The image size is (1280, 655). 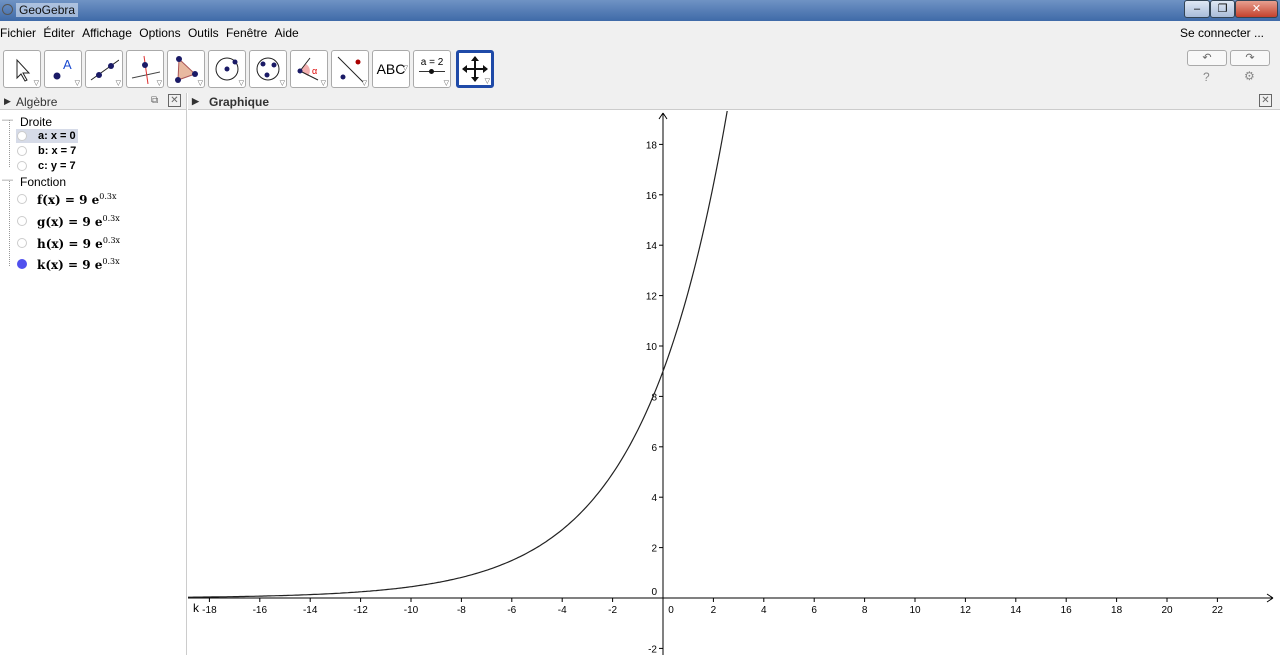 I want to click on tool-polygon: ▽, so click(x=186, y=69).